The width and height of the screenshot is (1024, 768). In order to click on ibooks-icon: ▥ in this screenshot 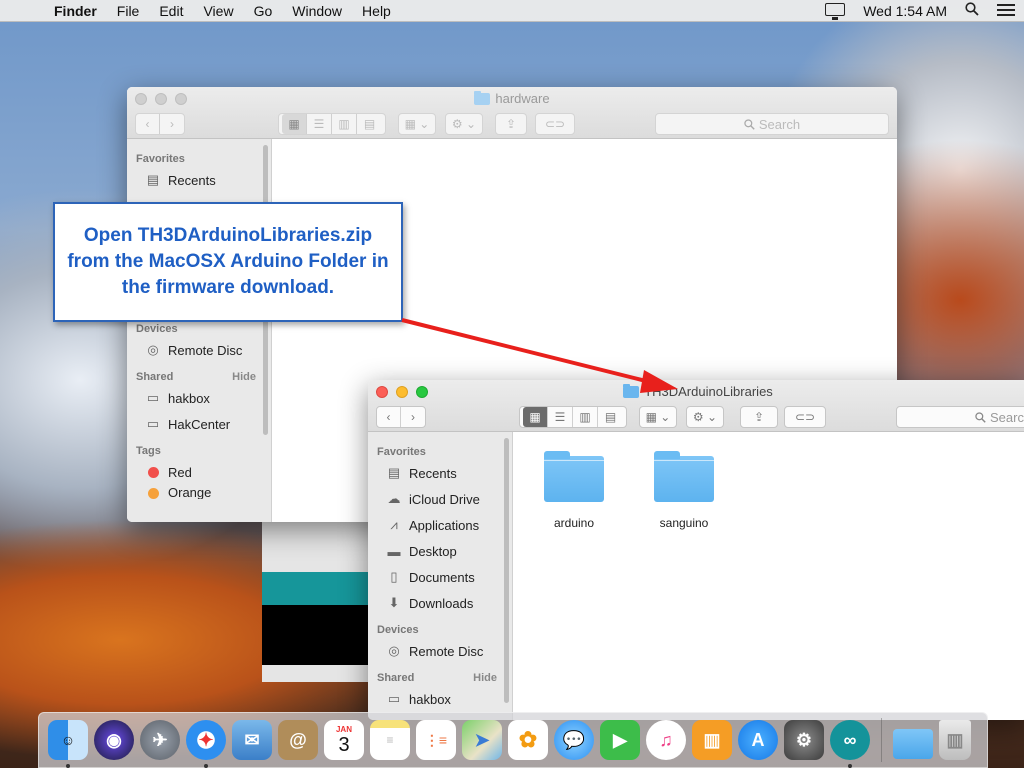, I will do `click(712, 740)`.